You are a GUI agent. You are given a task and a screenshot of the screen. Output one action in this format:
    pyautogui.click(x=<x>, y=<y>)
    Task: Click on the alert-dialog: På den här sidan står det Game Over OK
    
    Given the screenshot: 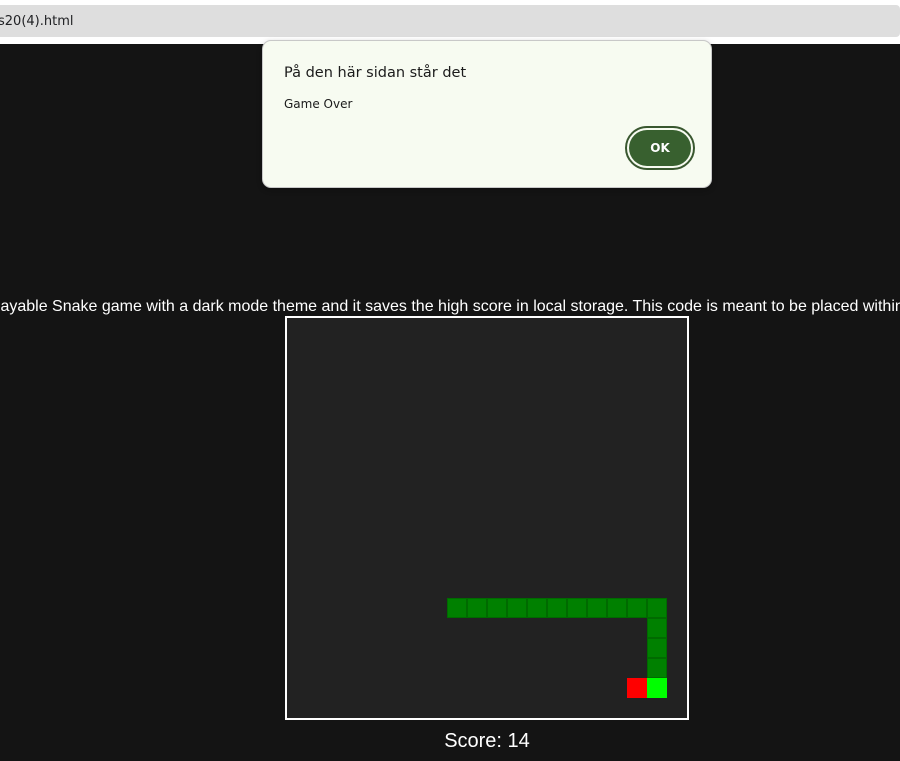 What is the action you would take?
    pyautogui.click(x=487, y=114)
    